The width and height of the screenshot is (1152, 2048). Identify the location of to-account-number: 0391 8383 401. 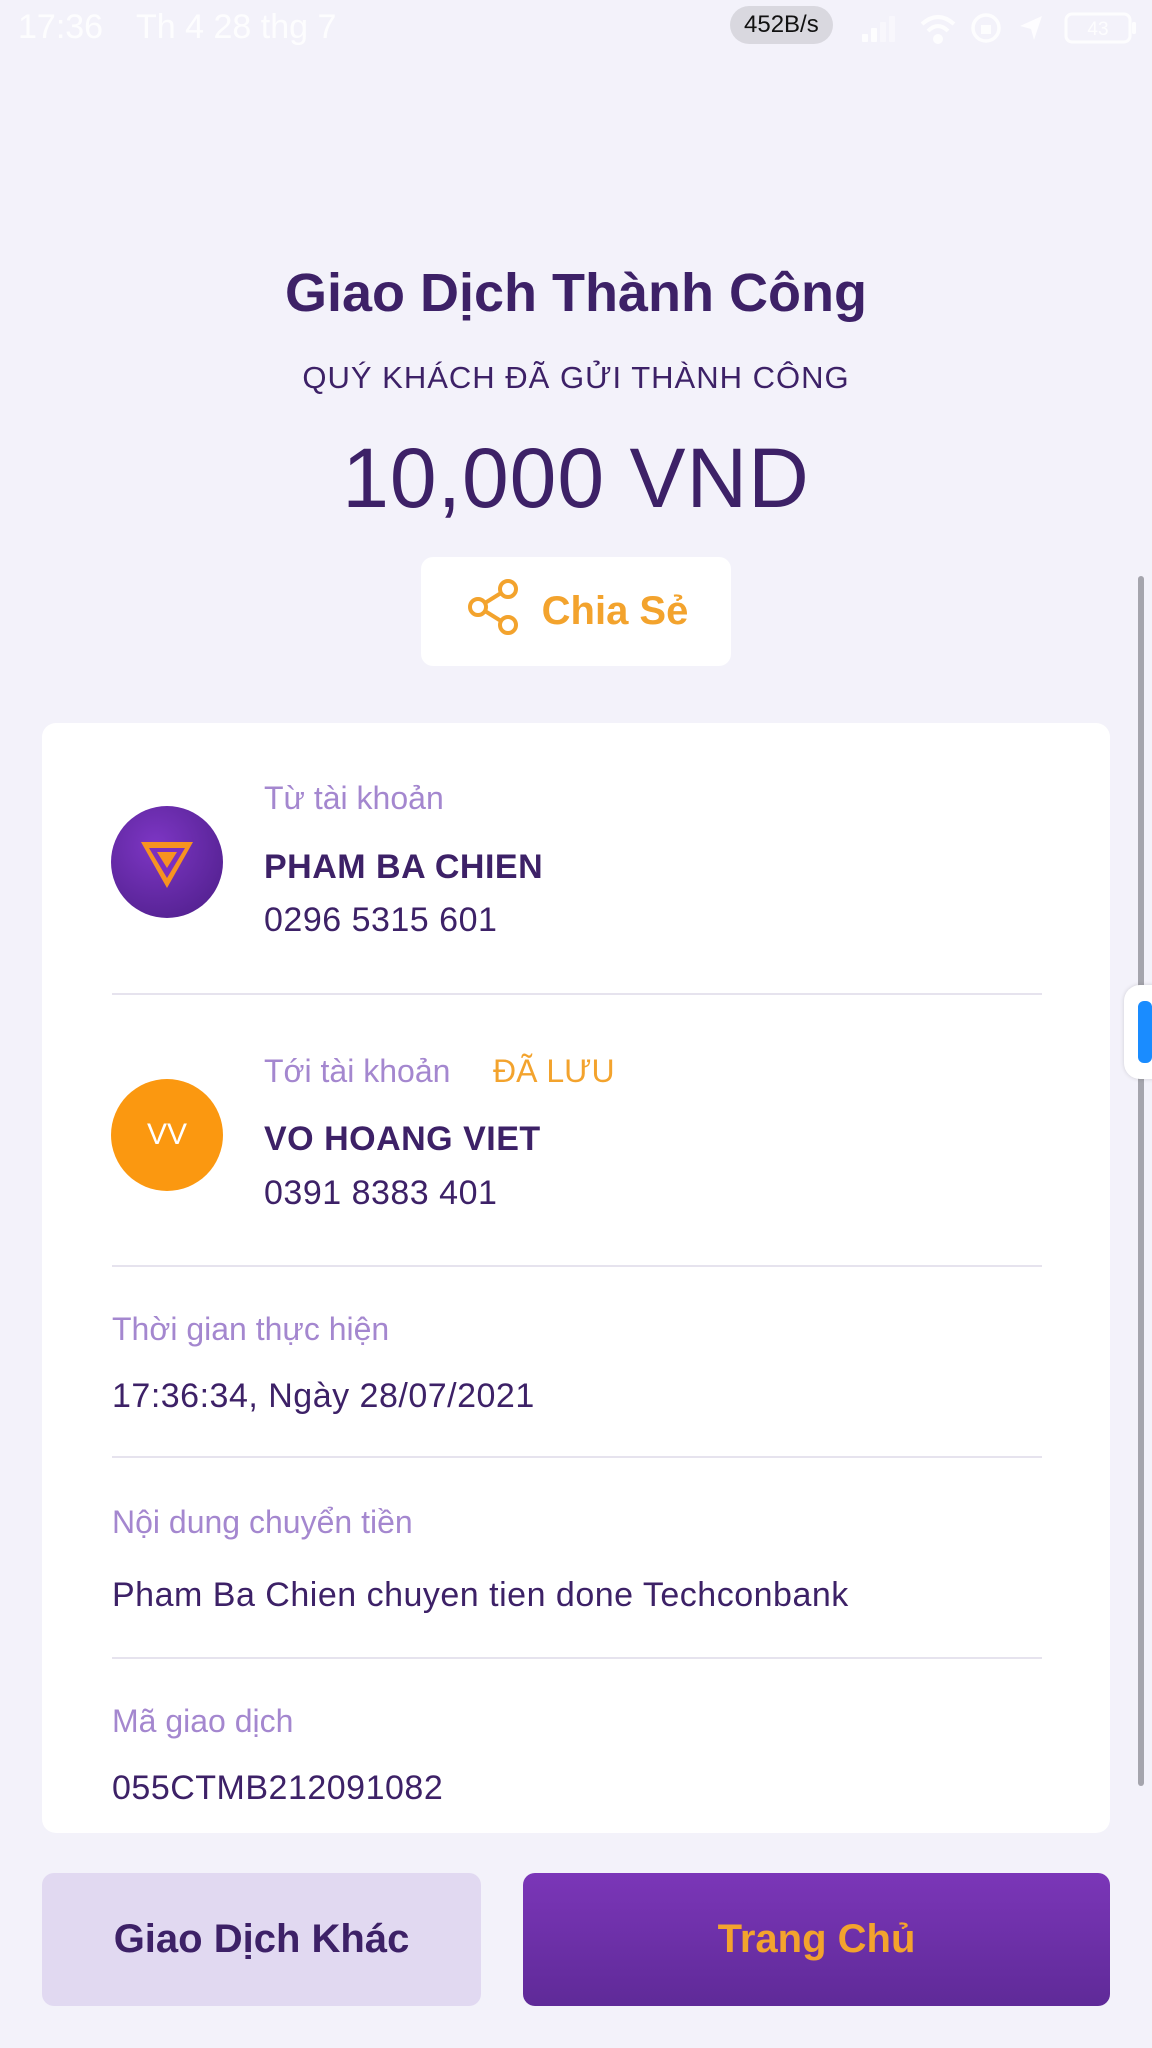
(381, 1193).